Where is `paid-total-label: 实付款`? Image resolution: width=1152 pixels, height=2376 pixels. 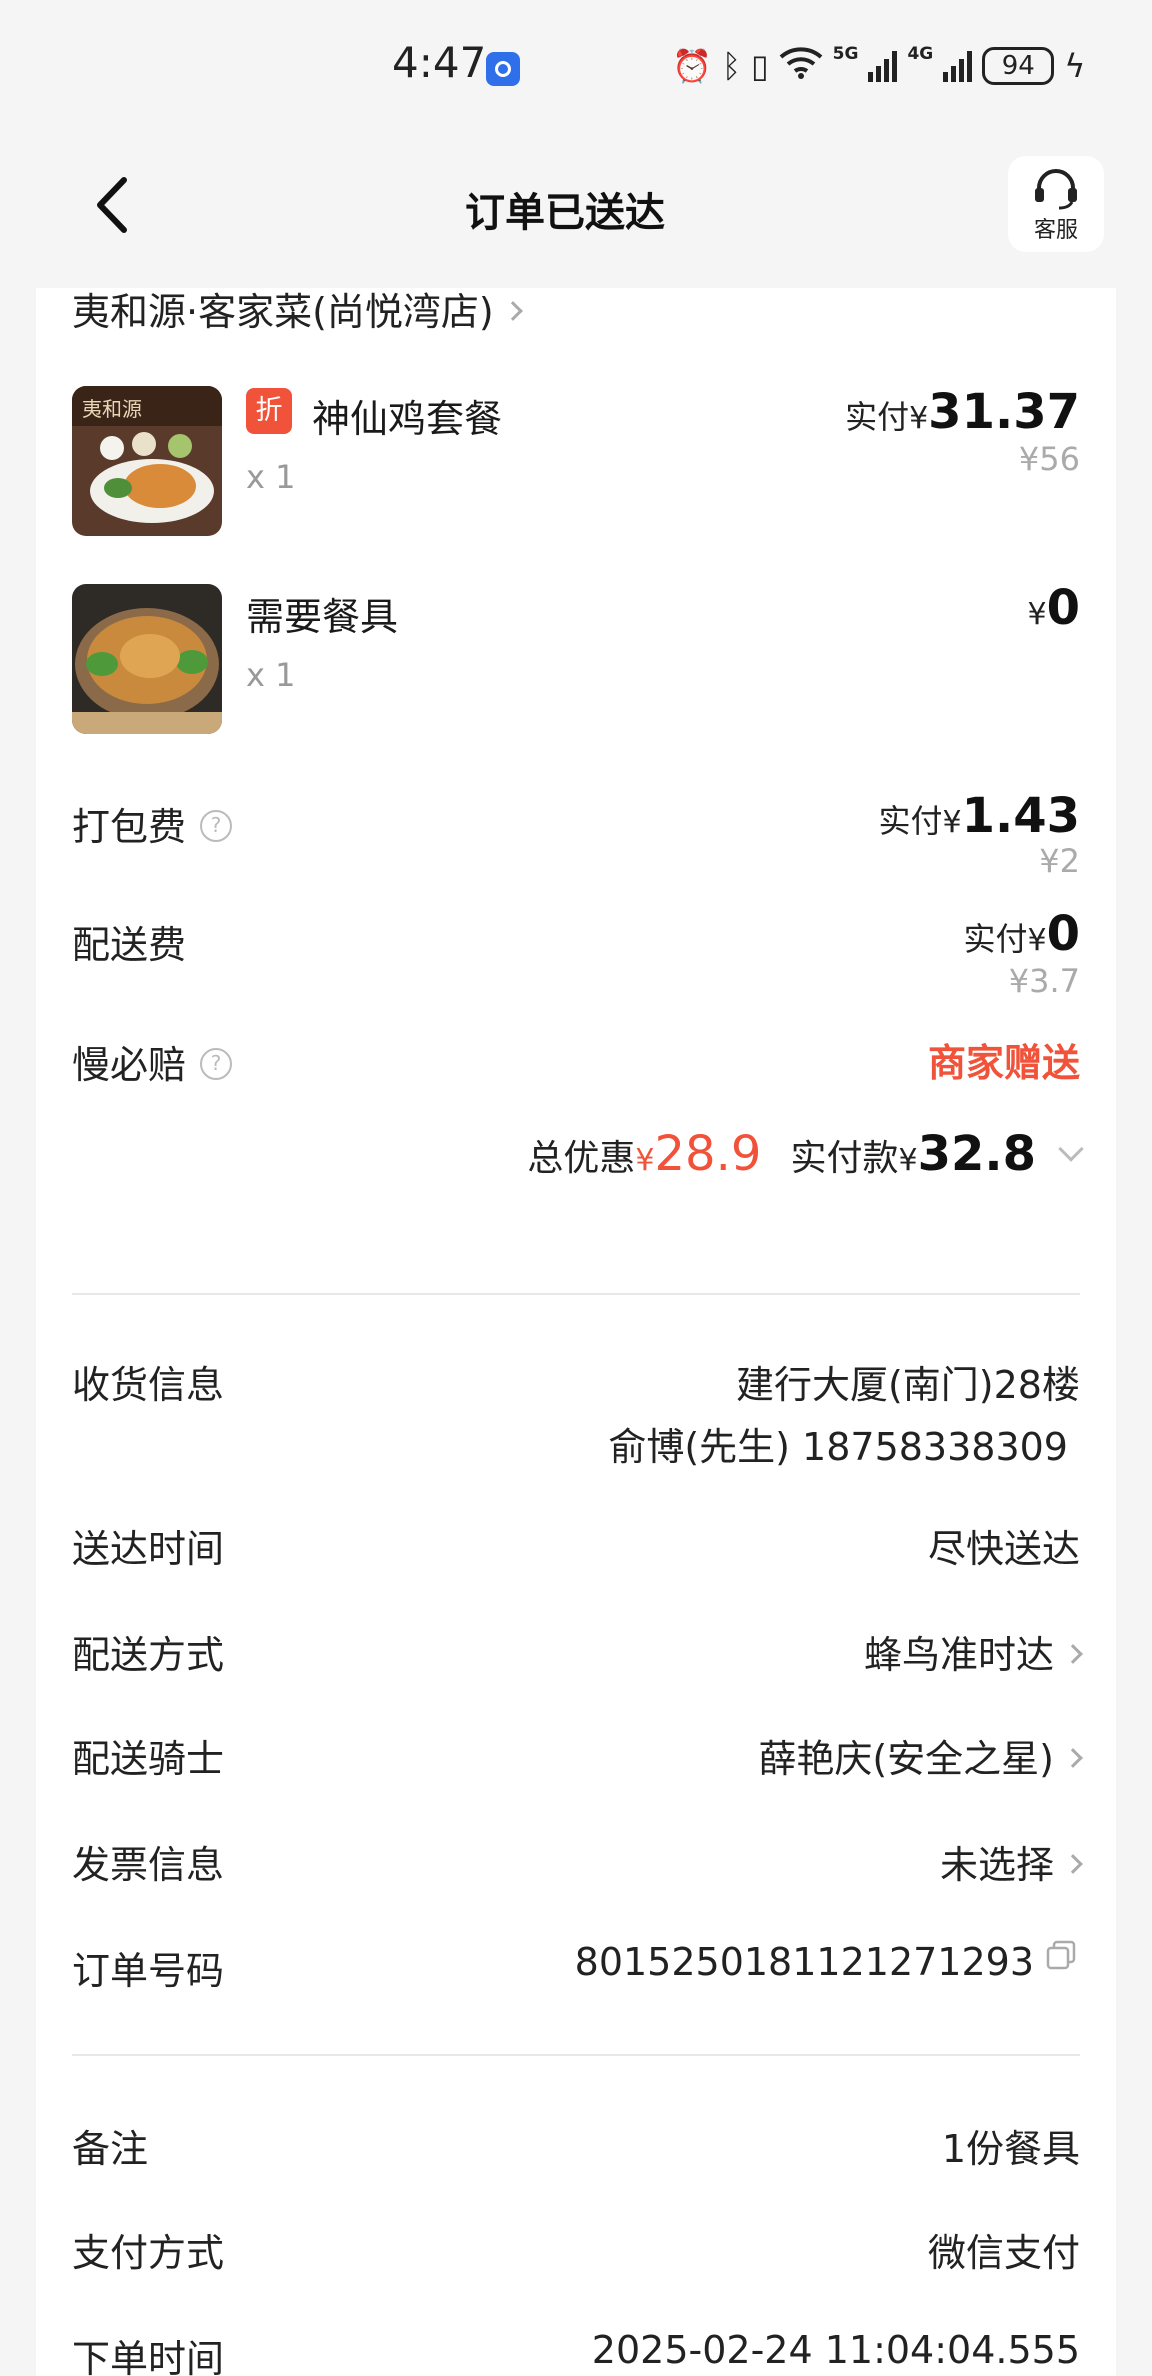 paid-total-label: 实付款 is located at coordinates (844, 1158).